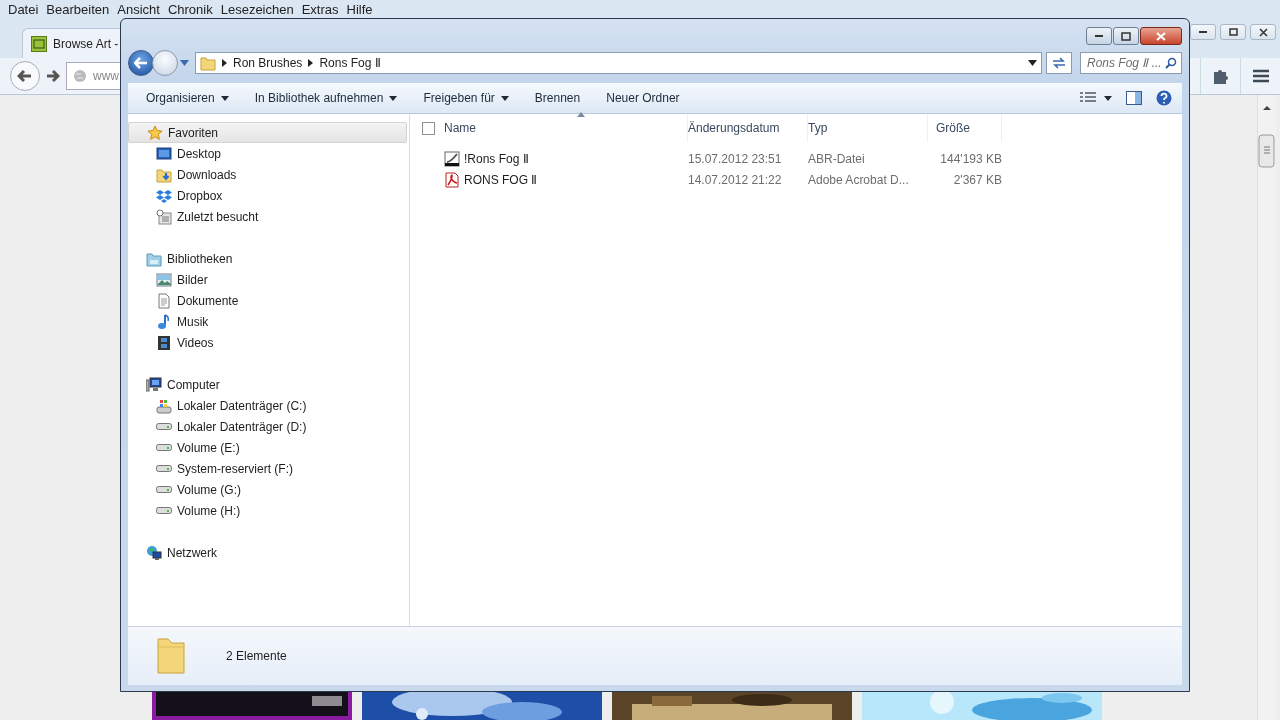 The height and width of the screenshot is (720, 1280). I want to click on nav-group: Bibliotheken, so click(268, 258).